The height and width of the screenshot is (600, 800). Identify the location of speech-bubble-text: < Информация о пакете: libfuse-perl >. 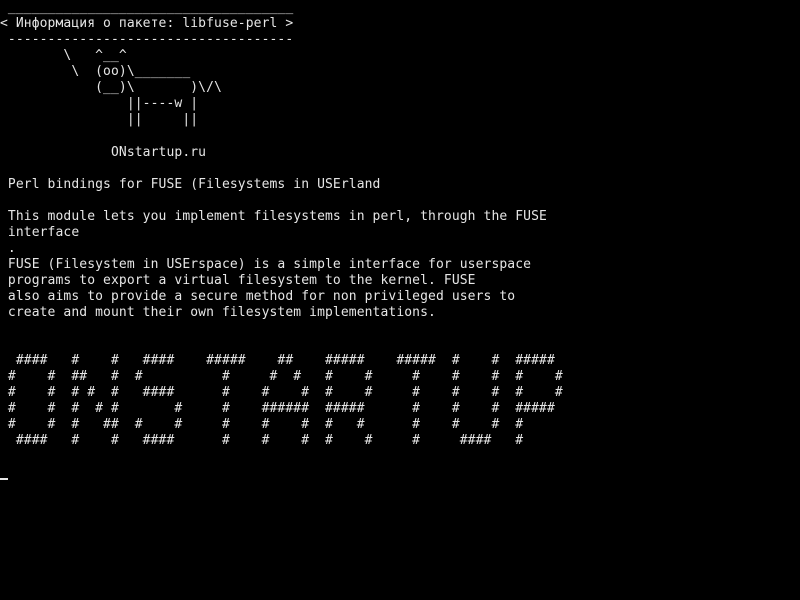
(147, 23).